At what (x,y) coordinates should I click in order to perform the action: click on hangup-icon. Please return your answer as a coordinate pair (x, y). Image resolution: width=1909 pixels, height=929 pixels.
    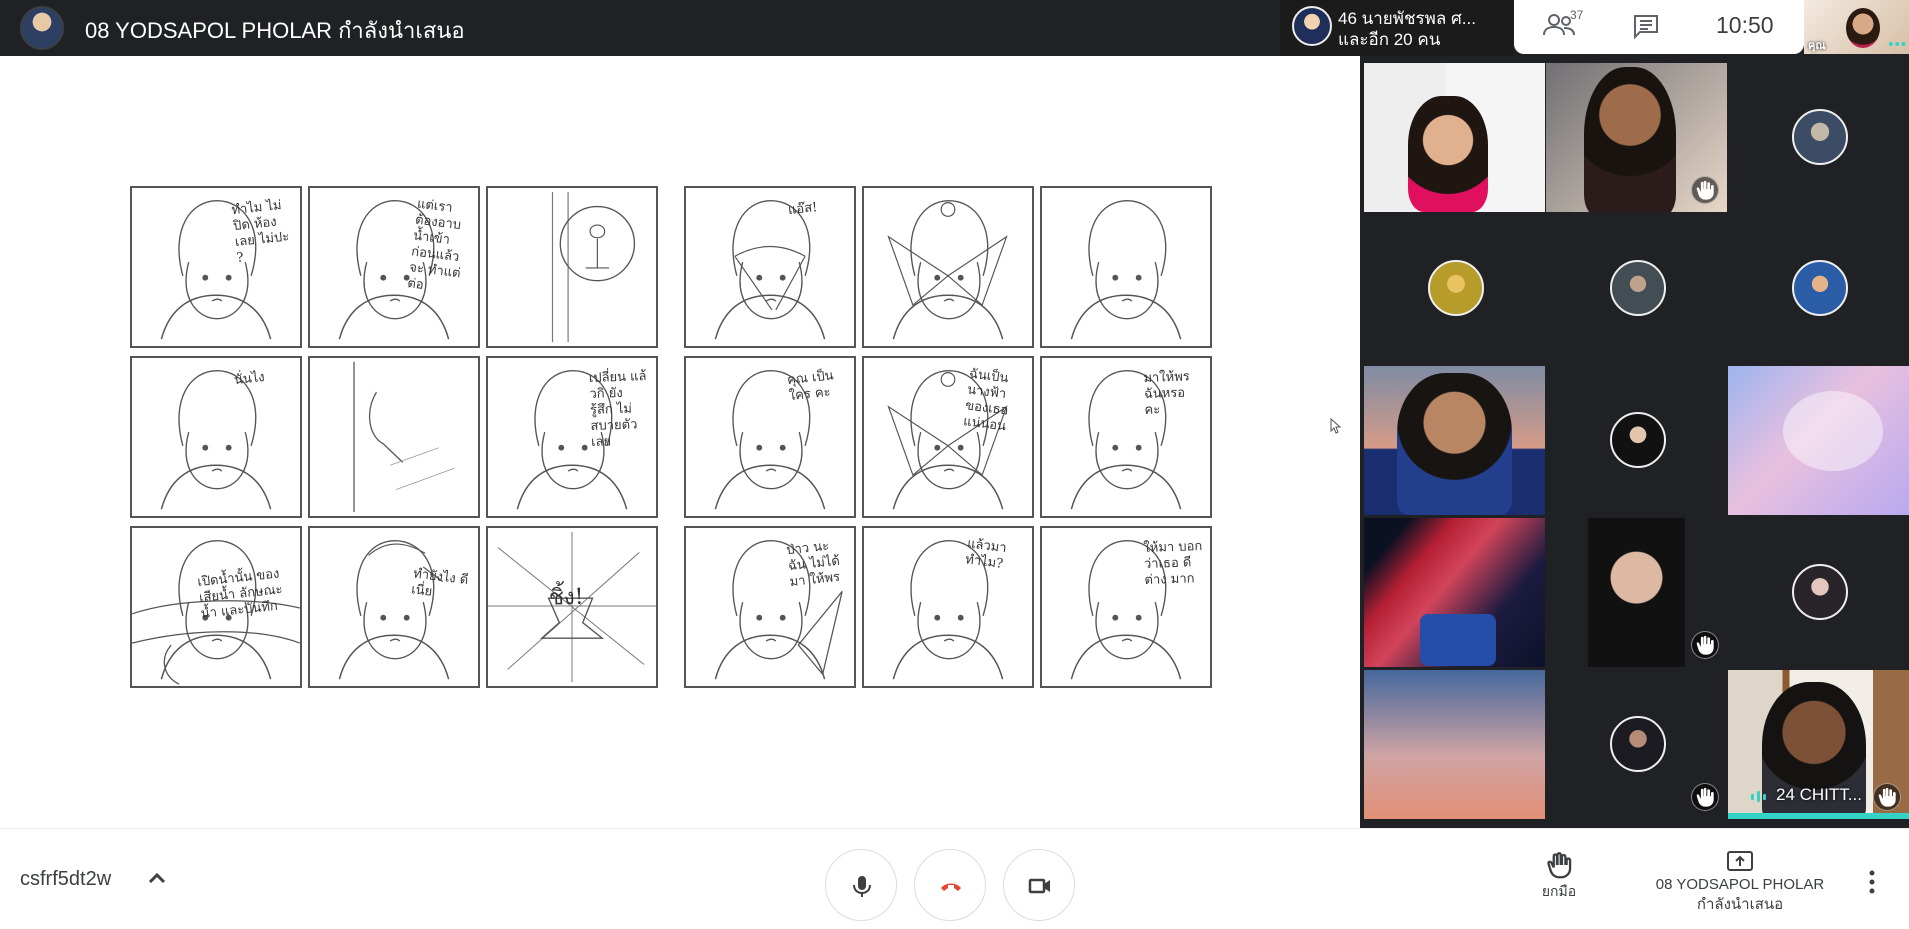
    Looking at the image, I should click on (951, 887).